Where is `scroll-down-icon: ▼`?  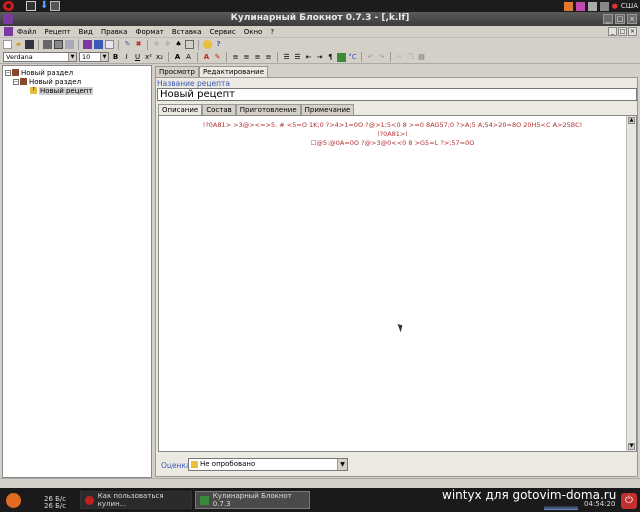
scroll-down-icon: ▼ is located at coordinates (631, 446).